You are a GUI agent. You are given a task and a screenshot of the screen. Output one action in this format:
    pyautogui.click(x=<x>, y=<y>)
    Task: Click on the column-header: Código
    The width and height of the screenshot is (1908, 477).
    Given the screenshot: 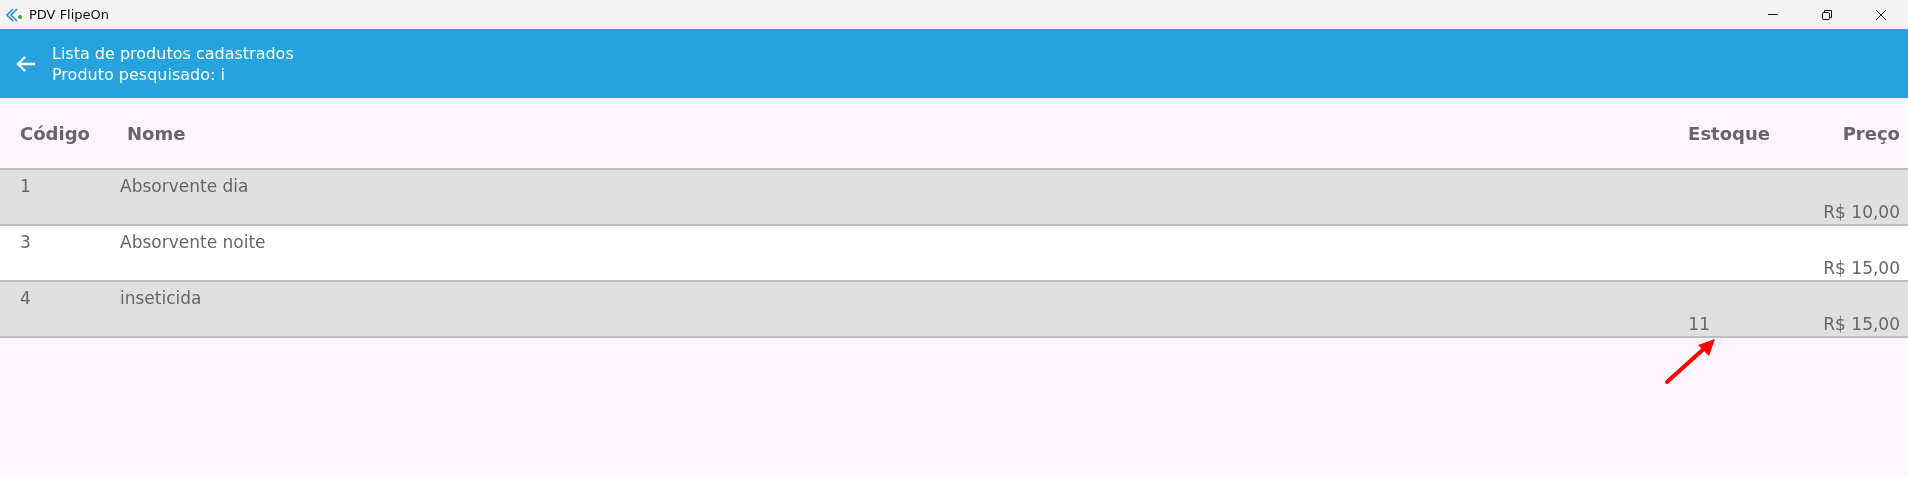 What is the action you would take?
    pyautogui.click(x=55, y=133)
    